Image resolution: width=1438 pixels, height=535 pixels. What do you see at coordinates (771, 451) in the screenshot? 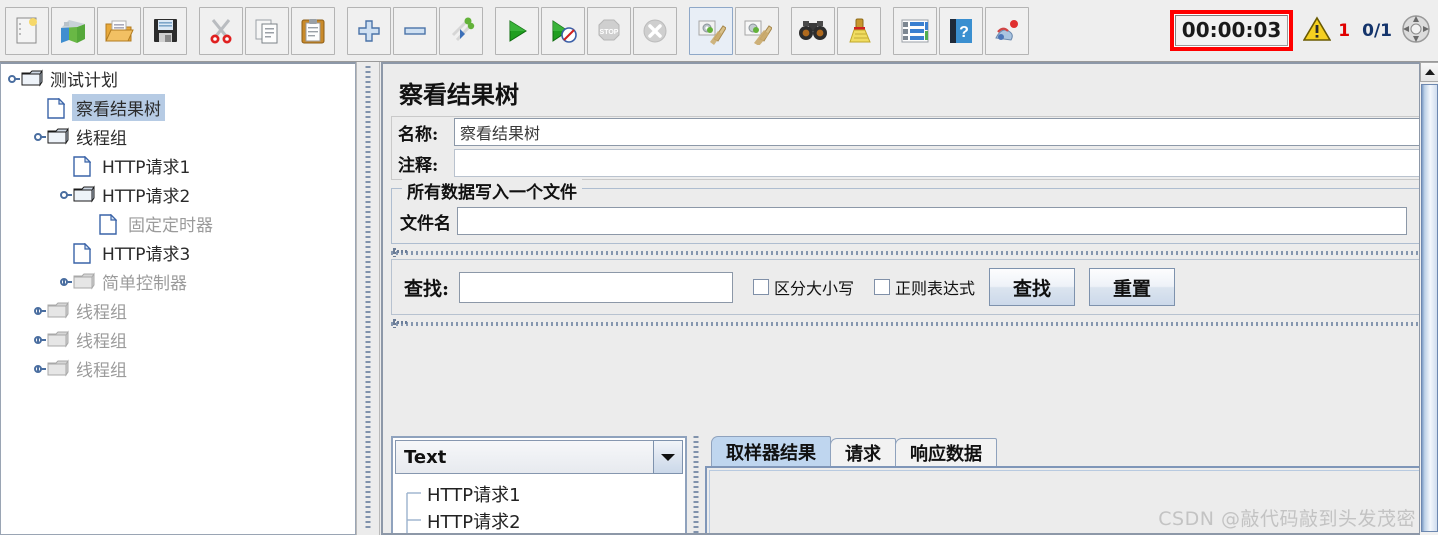
I see `tab-0: 取样器结果` at bounding box center [771, 451].